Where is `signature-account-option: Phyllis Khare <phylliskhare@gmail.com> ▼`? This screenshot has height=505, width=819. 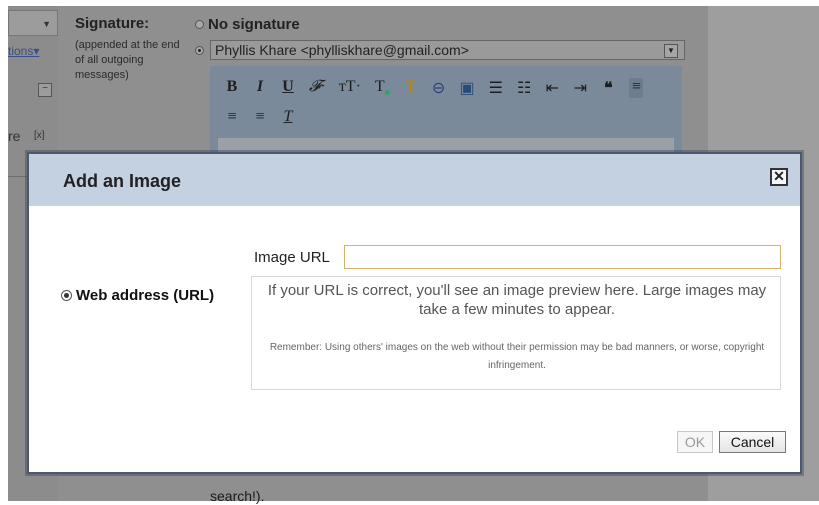 signature-account-option: Phyllis Khare <phylliskhare@gmail.com> ▼ is located at coordinates (440, 50).